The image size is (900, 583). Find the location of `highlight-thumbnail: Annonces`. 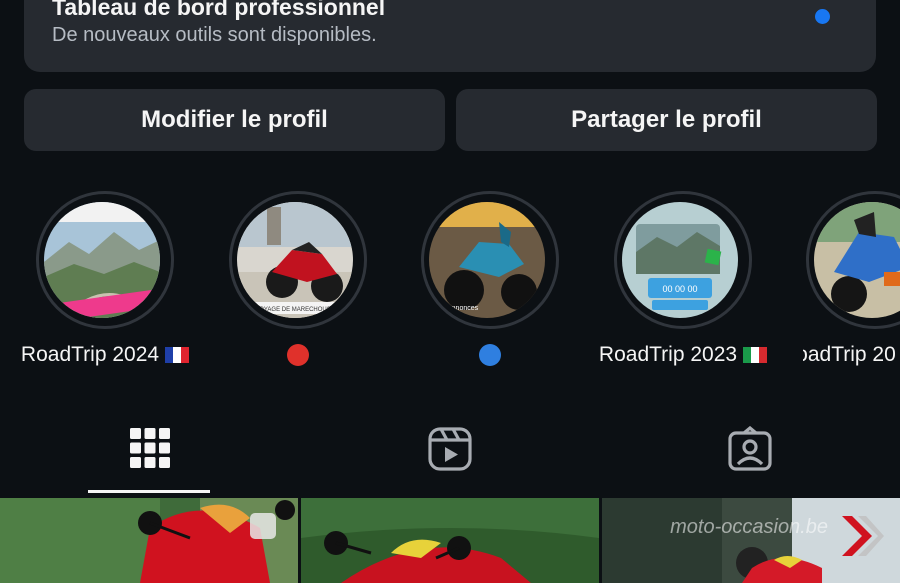

highlight-thumbnail: Annonces is located at coordinates (487, 260).